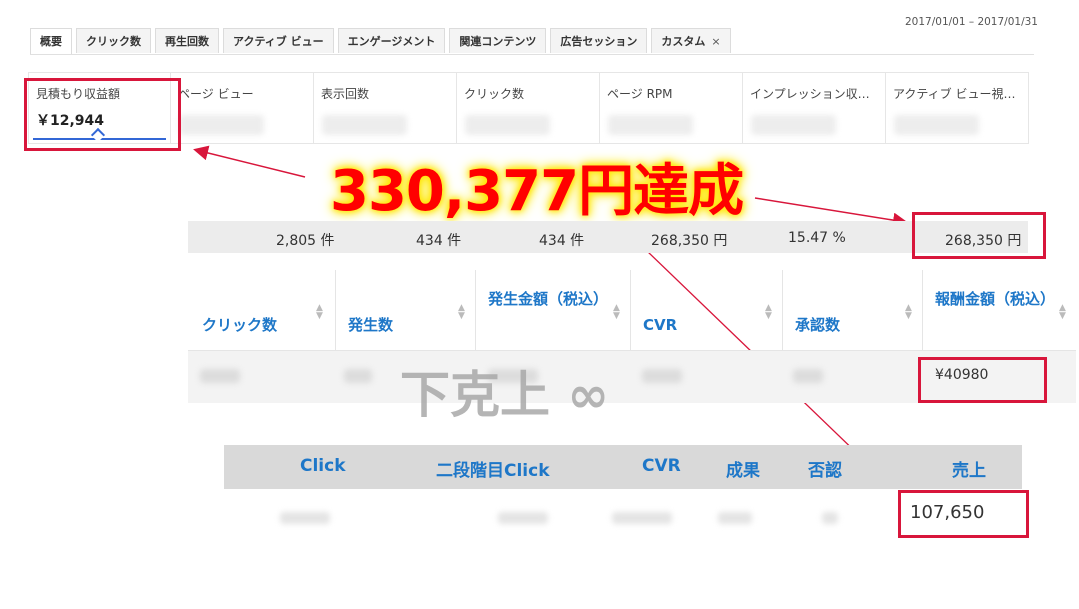 This screenshot has height=609, width=1079. What do you see at coordinates (706, 310) in the screenshot?
I see `column-header-cvr: CVR ▲ ▼` at bounding box center [706, 310].